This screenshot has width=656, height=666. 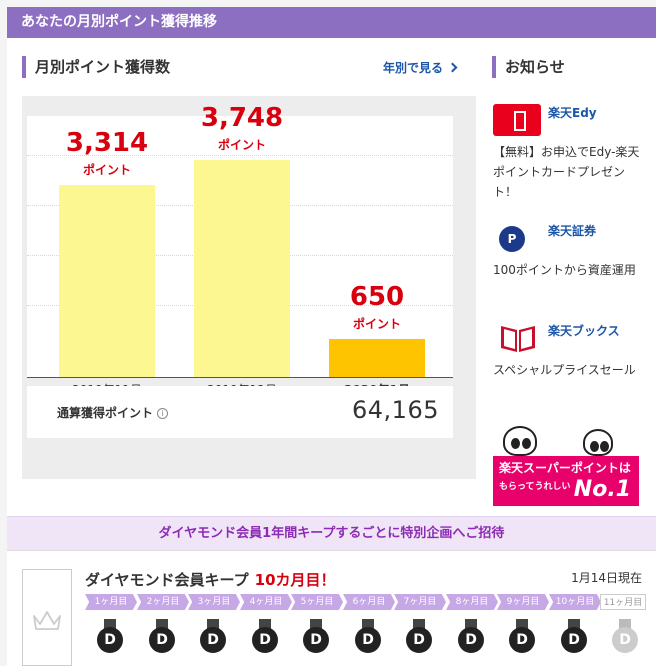 What do you see at coordinates (266, 602) in the screenshot?
I see `month-chip: 4ヶ月目` at bounding box center [266, 602].